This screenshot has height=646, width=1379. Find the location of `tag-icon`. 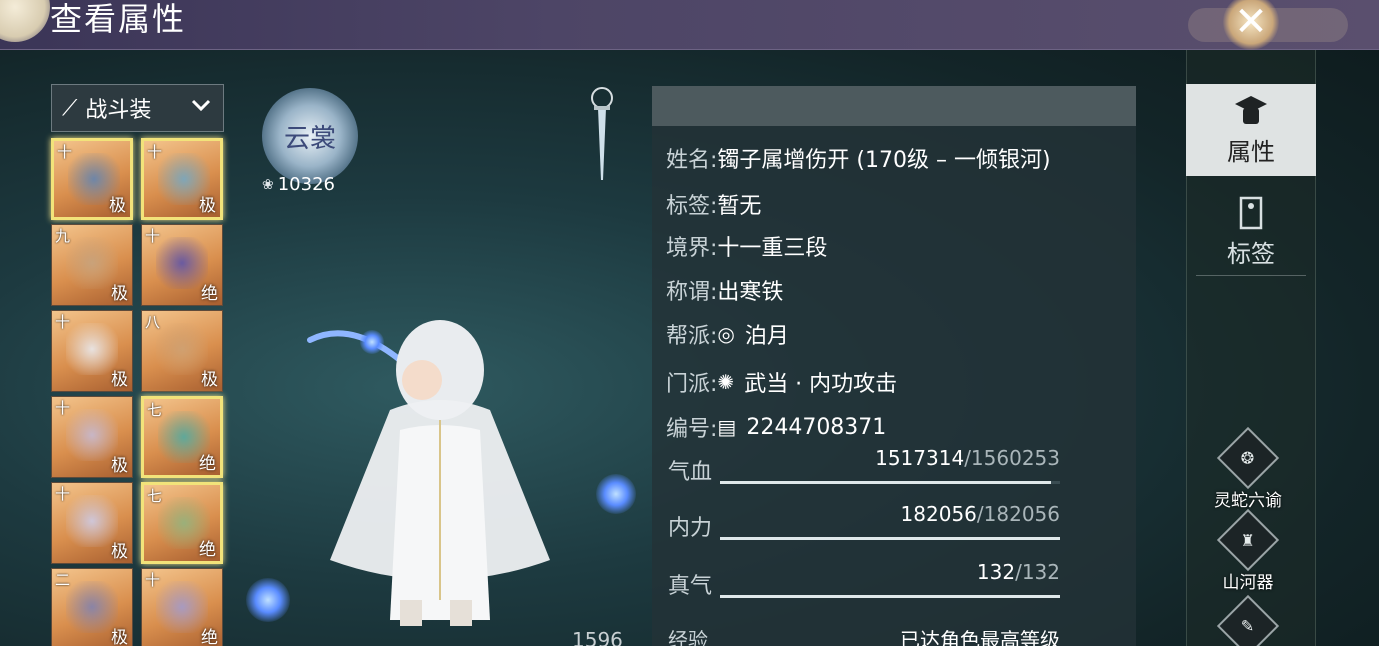

tag-icon is located at coordinates (1251, 212).